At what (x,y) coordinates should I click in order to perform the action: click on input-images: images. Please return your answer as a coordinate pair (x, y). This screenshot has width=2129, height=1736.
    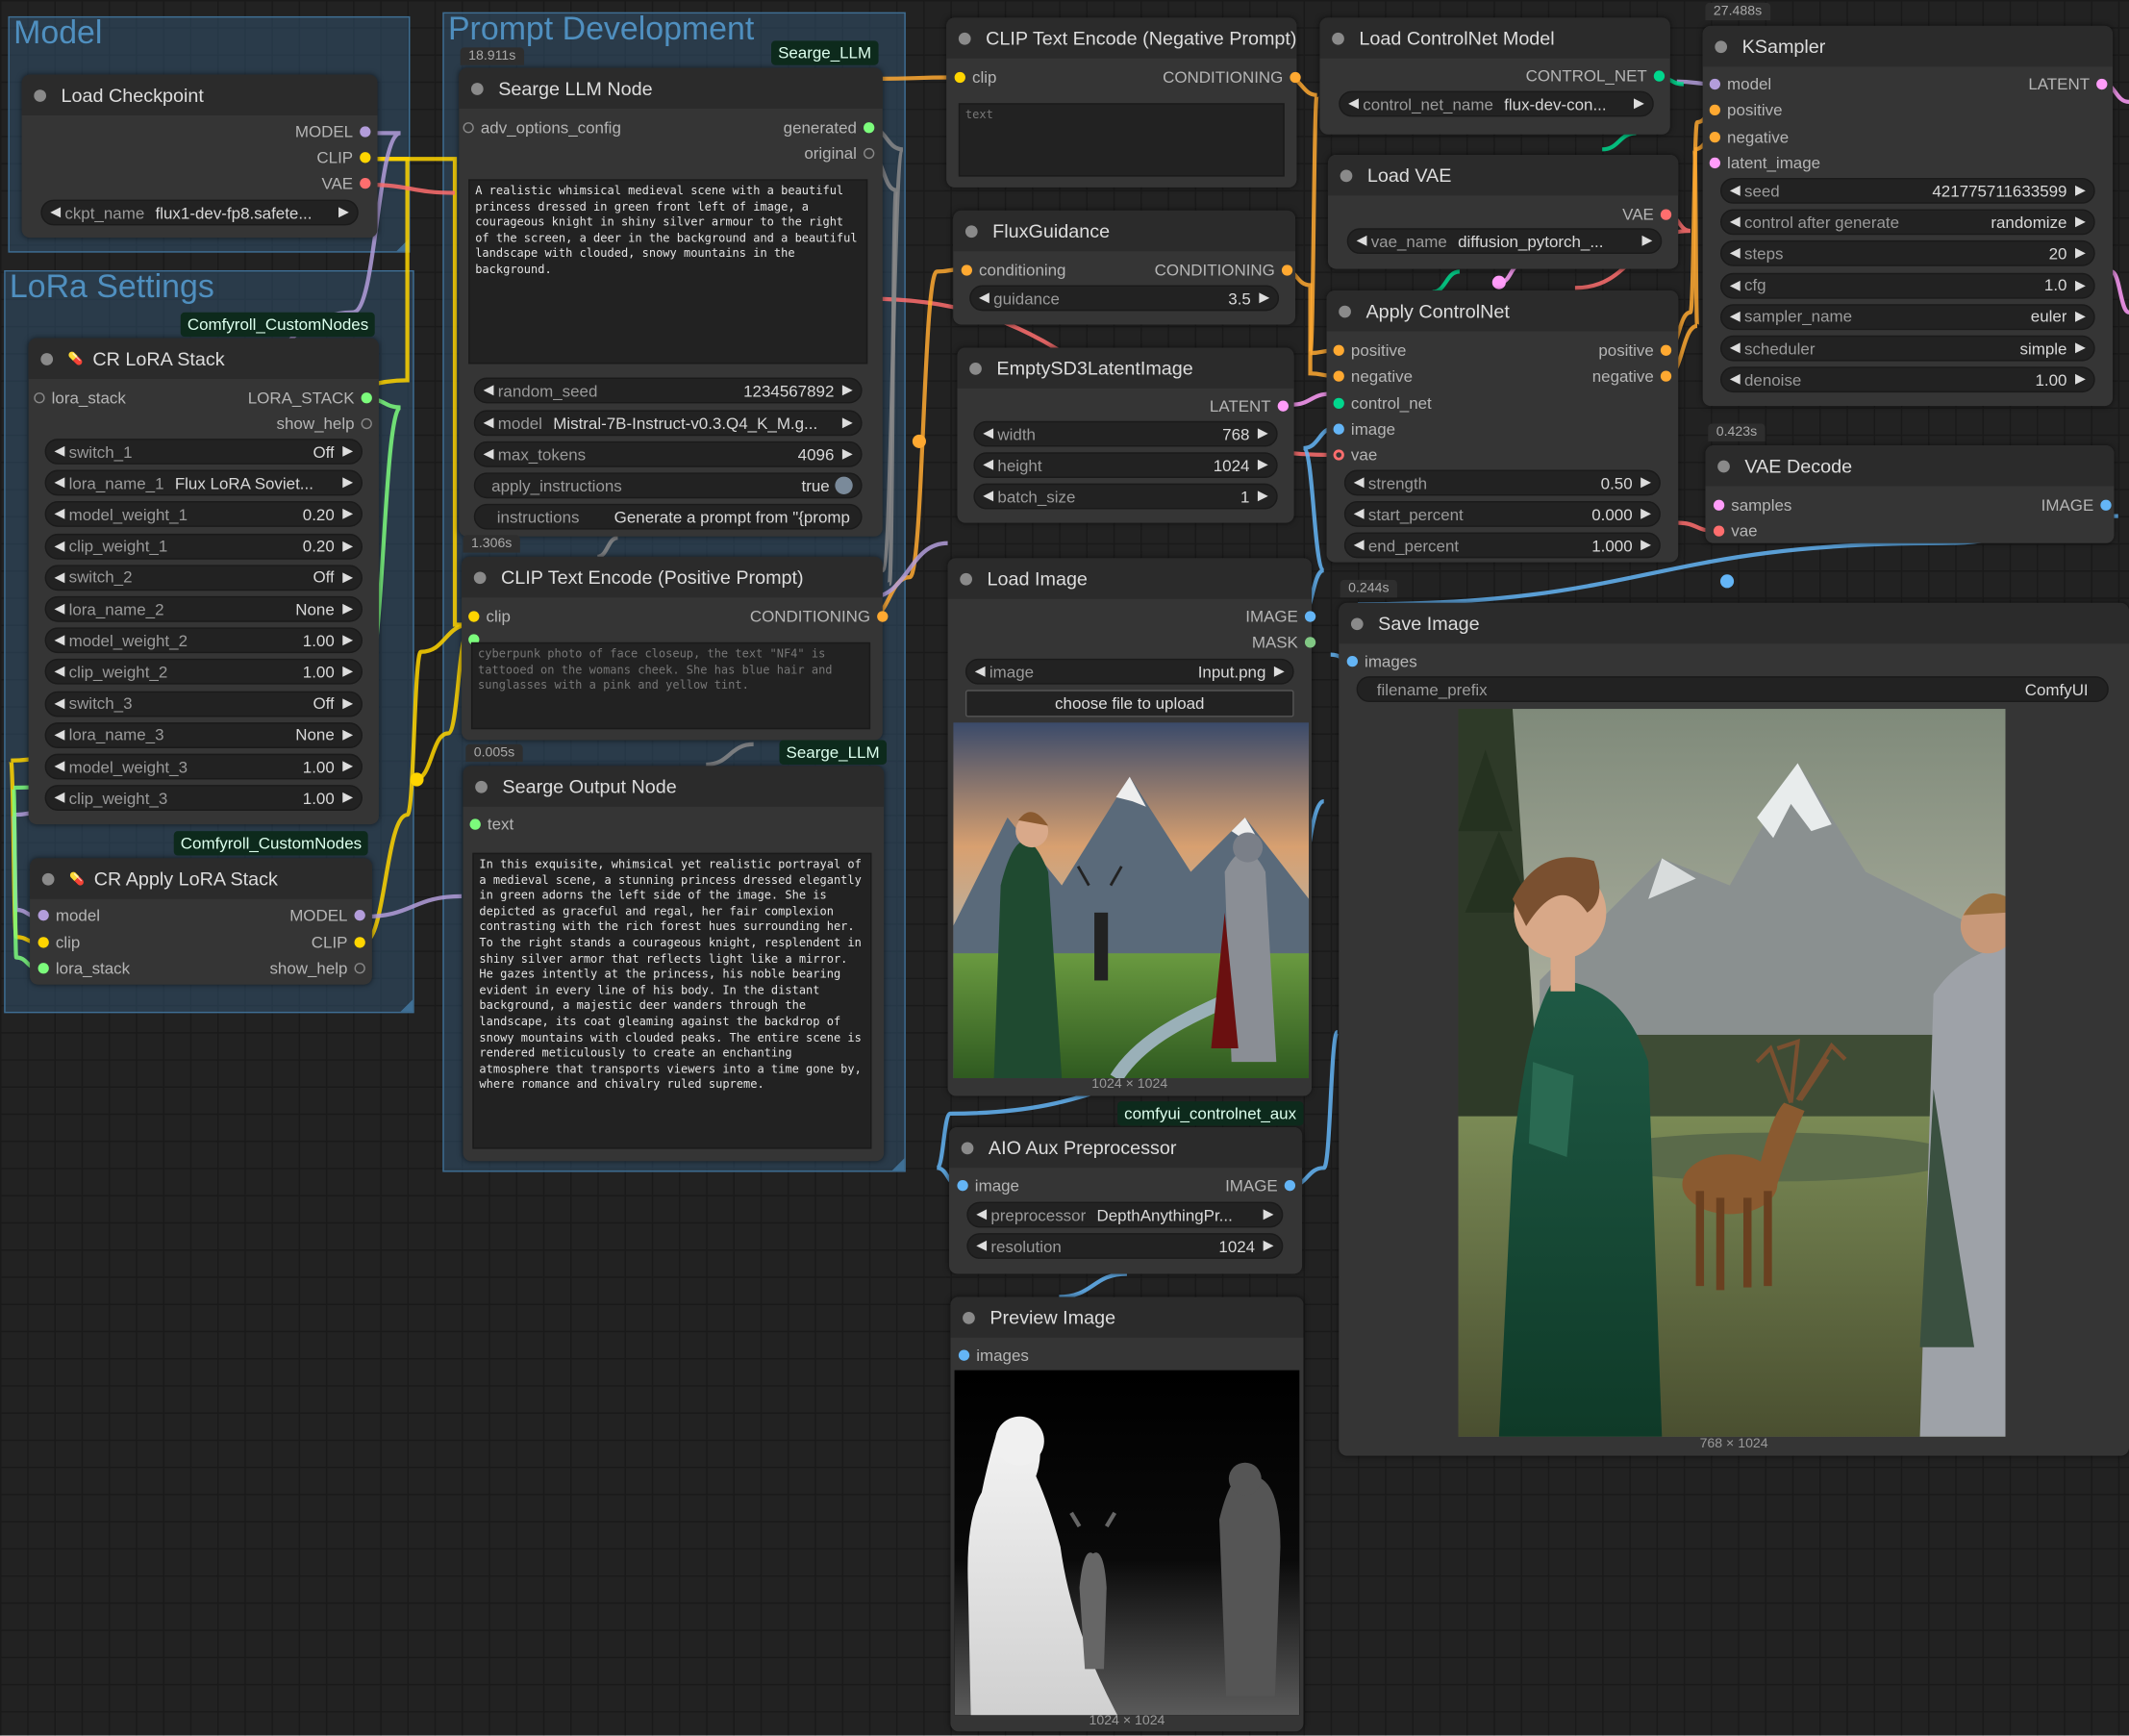
    Looking at the image, I should click on (1381, 661).